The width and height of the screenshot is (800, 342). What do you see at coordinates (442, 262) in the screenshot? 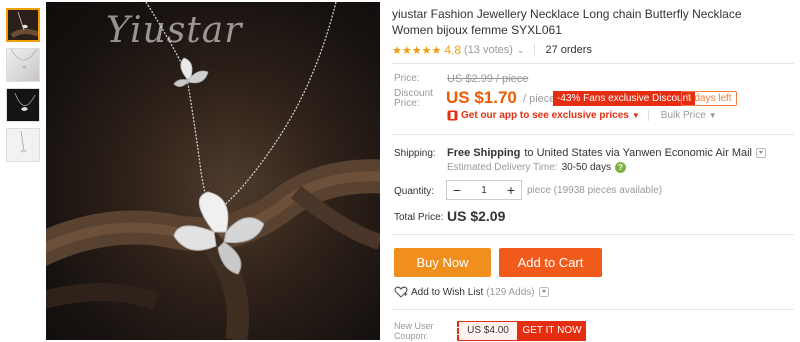
I see `buy-now-button: Buy Now` at bounding box center [442, 262].